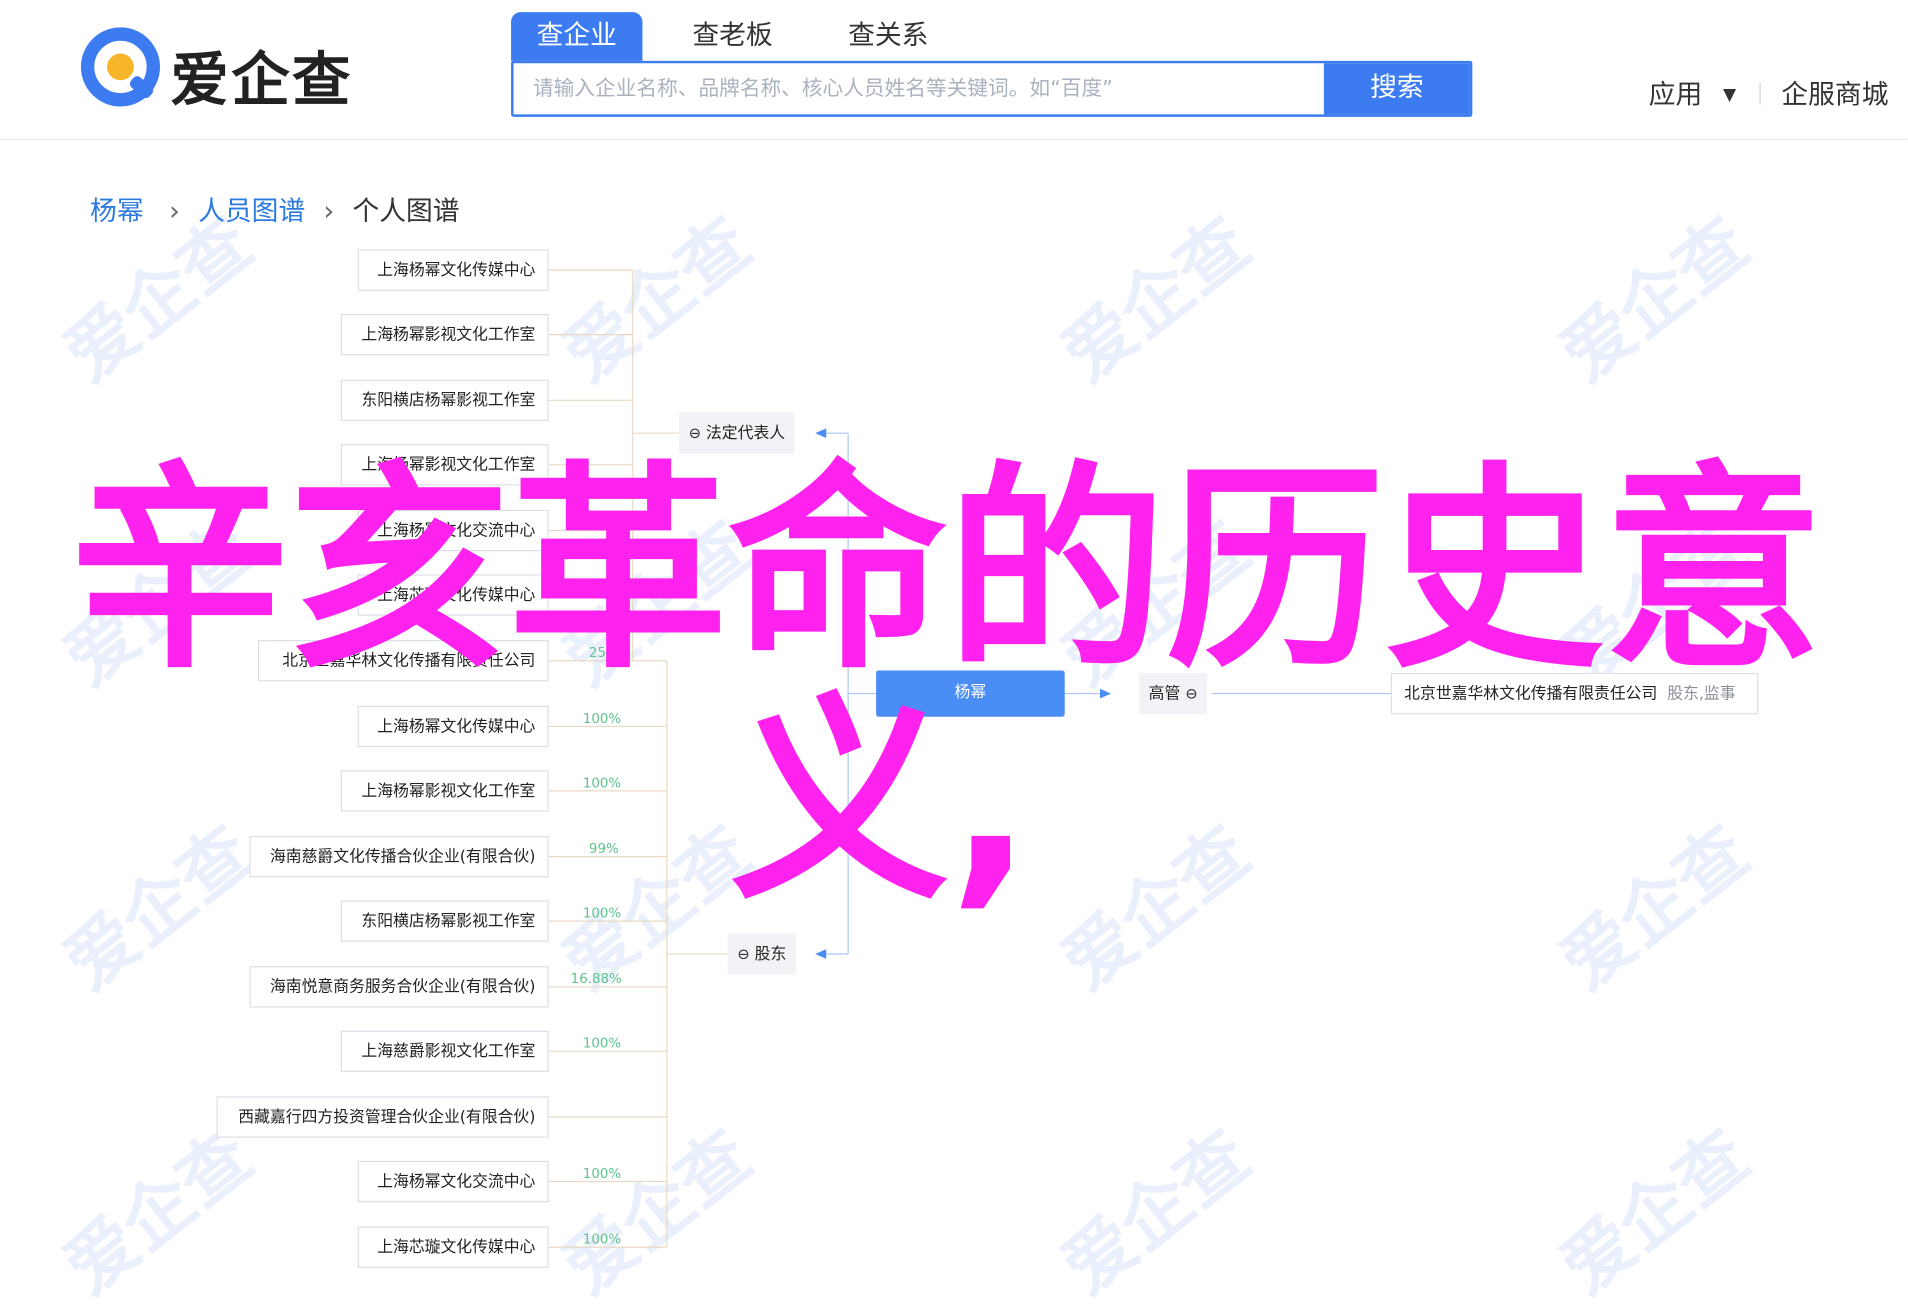  What do you see at coordinates (382, 1117) in the screenshot?
I see `shareholder-company-node: 西藏嘉行四方投资管理合伙企业(有限合伙)` at bounding box center [382, 1117].